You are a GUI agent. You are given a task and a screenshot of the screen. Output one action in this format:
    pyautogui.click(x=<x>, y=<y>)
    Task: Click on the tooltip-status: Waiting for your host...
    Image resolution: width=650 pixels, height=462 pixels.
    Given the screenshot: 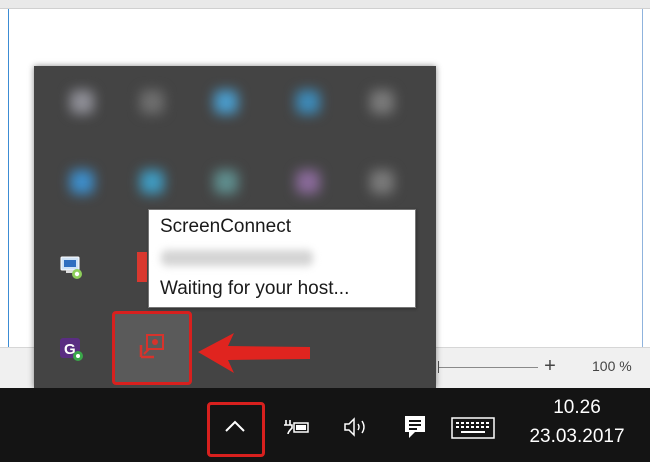 What is the action you would take?
    pyautogui.click(x=255, y=288)
    